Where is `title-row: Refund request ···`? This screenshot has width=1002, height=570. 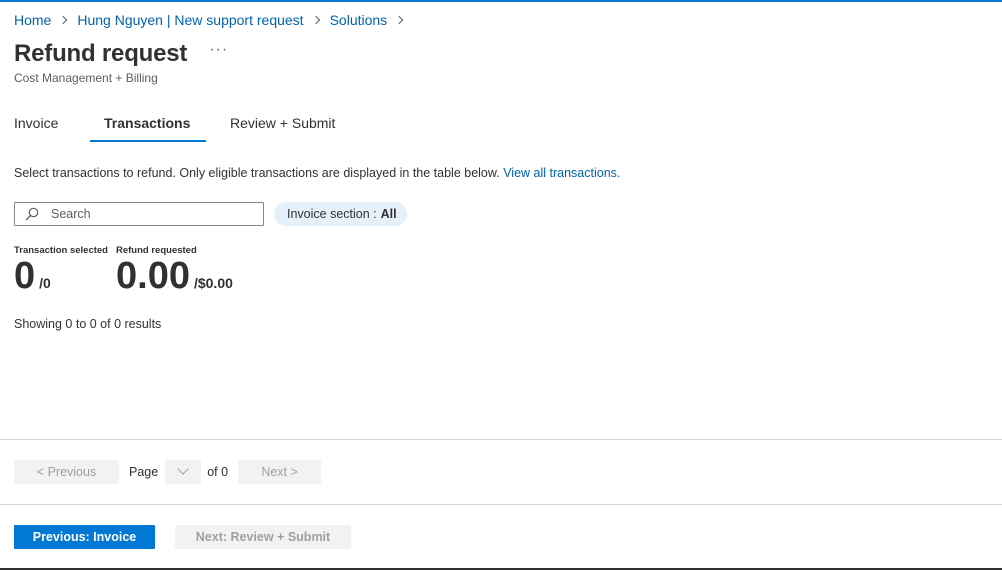 title-row: Refund request ··· is located at coordinates (121, 54).